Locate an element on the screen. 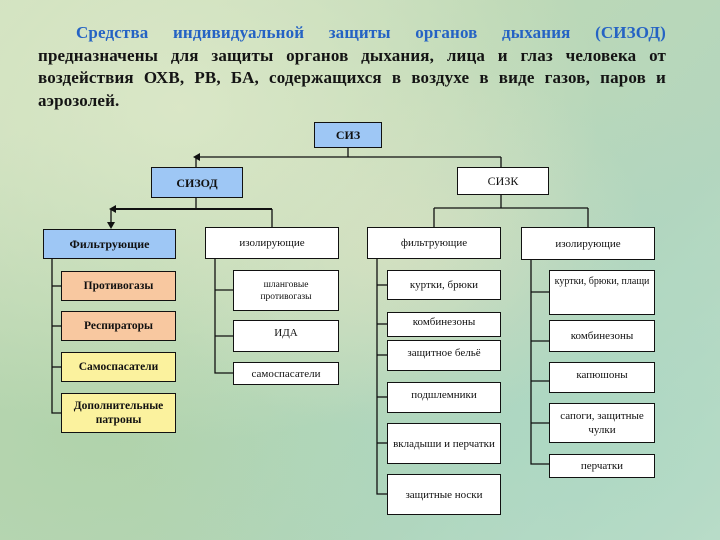 This screenshot has height=540, width=720. node-hose-gas-masks: шланговые противогазы is located at coordinates (286, 290).